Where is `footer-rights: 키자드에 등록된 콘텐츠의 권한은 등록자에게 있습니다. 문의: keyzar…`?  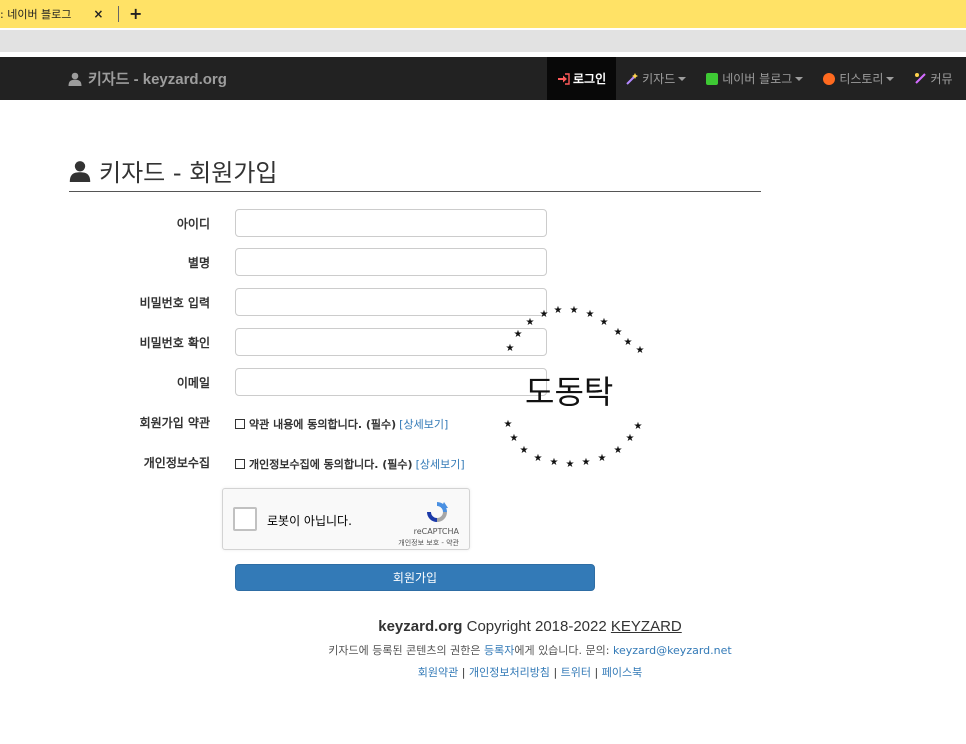
footer-rights: 키자드에 등록된 콘텐츠의 권한은 등록자에게 있습니다. 문의: keyzar… is located at coordinates (530, 650).